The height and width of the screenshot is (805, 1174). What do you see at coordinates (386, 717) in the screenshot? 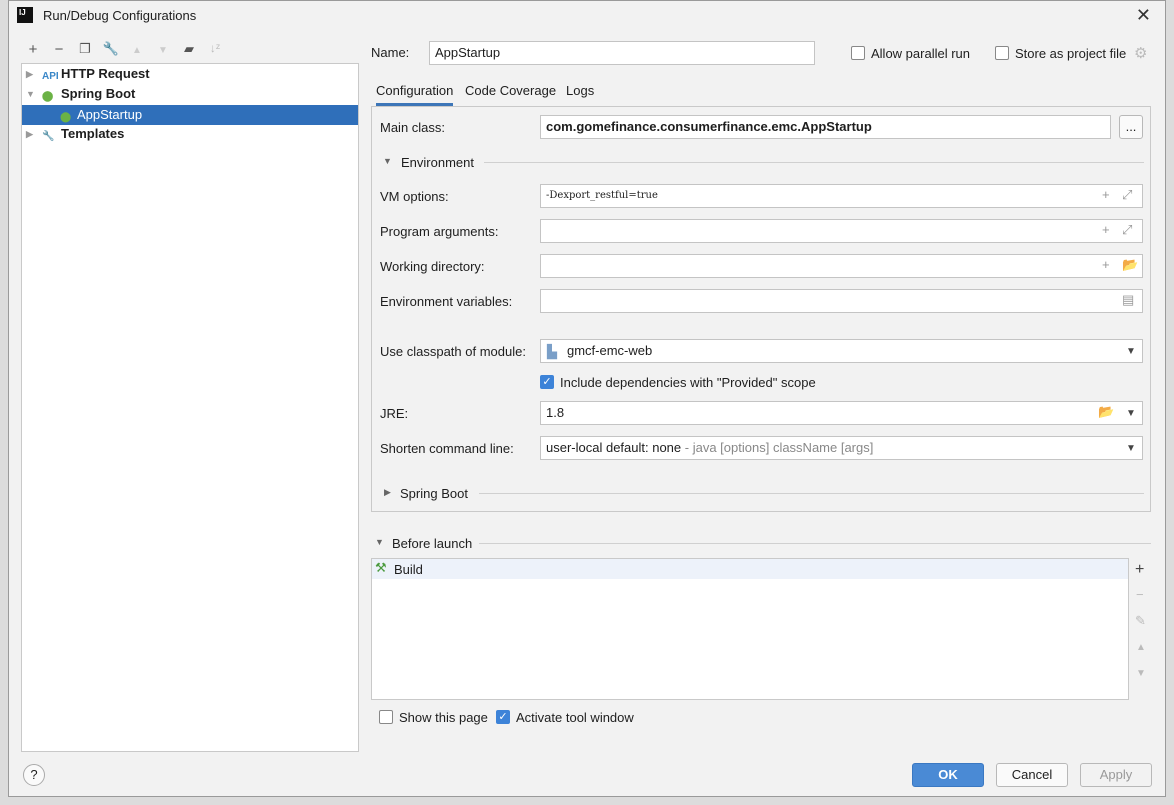
I see `show-page-checkbox` at bounding box center [386, 717].